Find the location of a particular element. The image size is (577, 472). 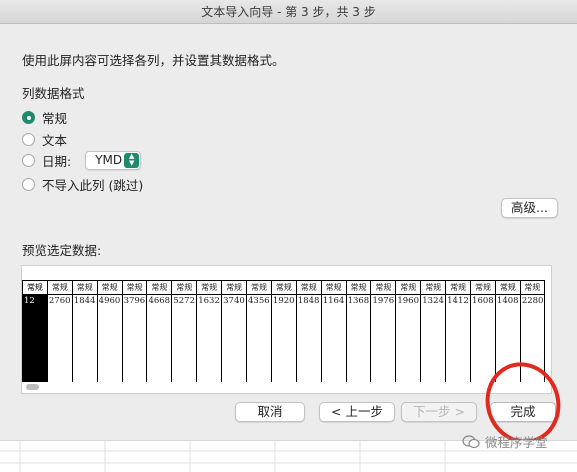

preview-column: 常规 4960 is located at coordinates (109, 331).